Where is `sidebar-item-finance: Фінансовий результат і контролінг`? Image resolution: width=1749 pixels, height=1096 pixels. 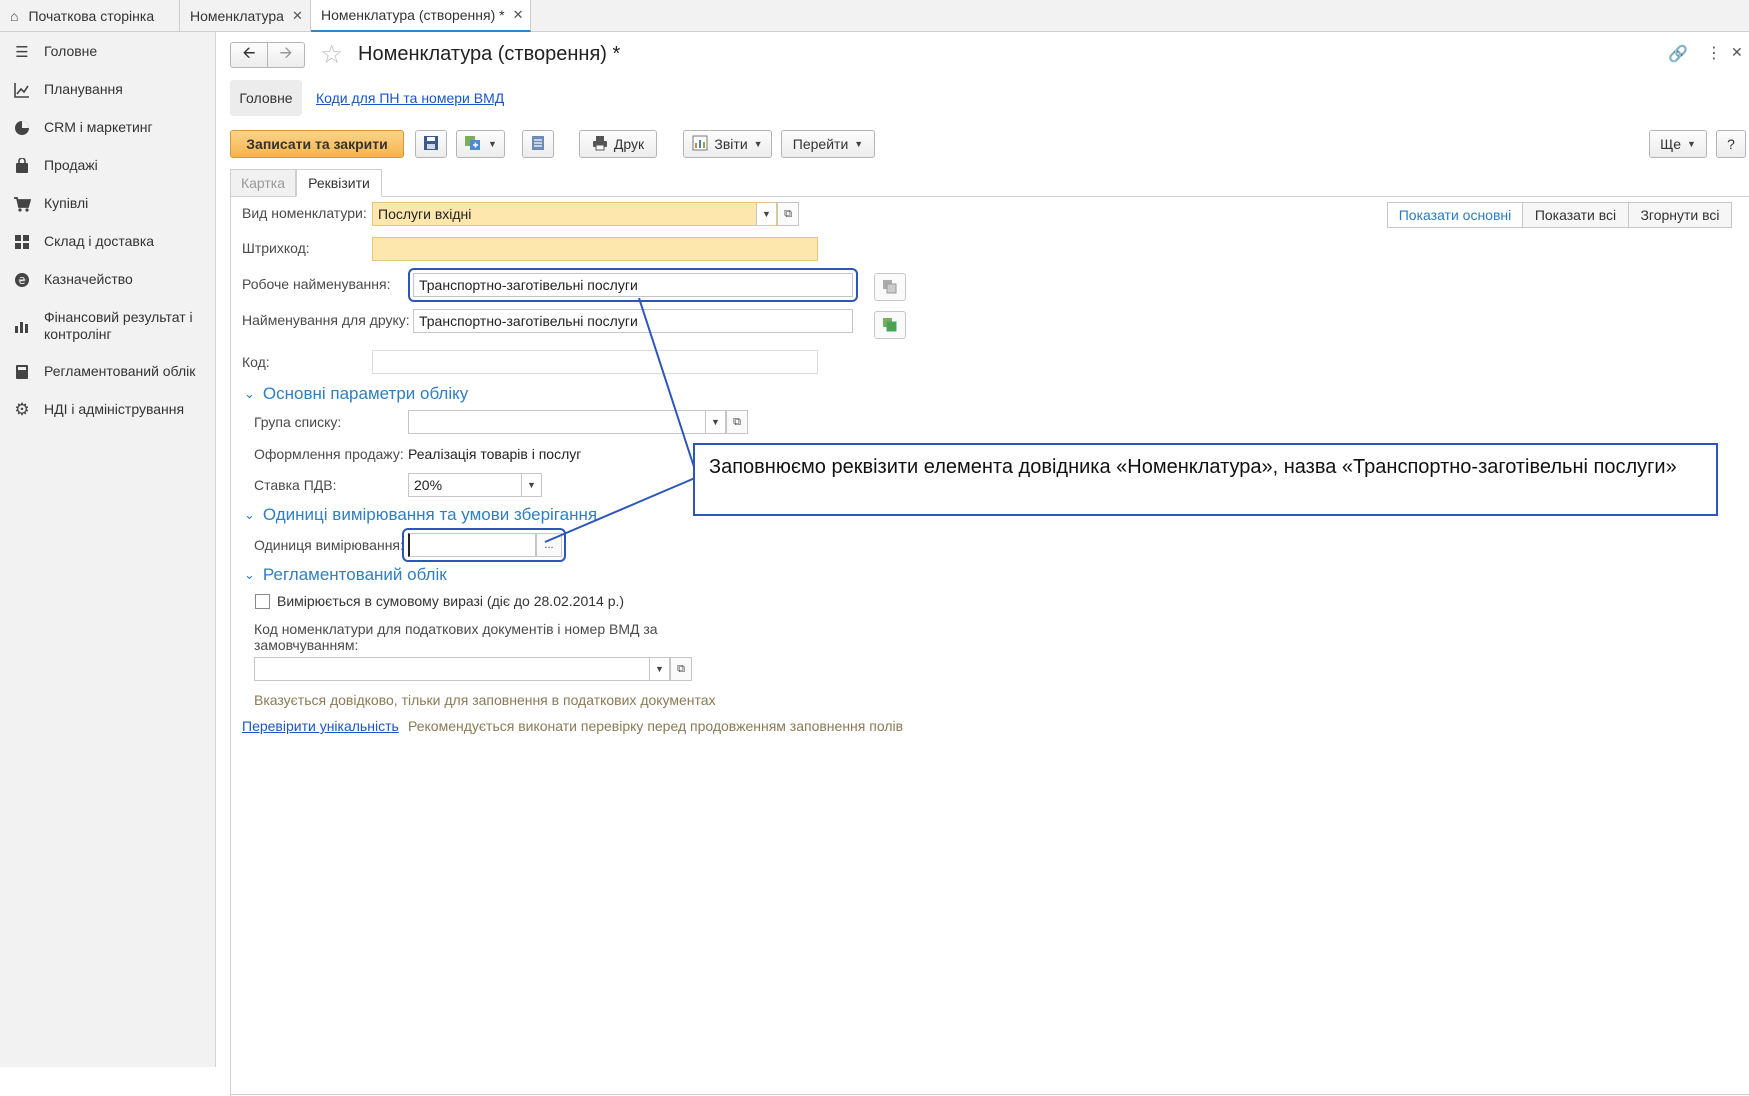 sidebar-item-finance: Фінансовий результат і контролінг is located at coordinates (108, 325).